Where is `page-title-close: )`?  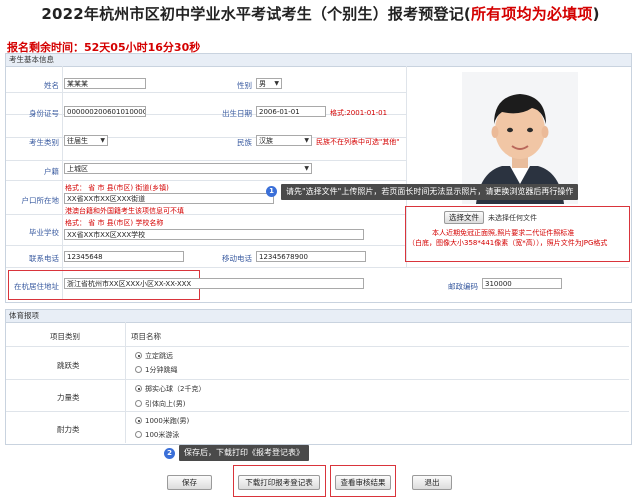 page-title-close: ) is located at coordinates (596, 14).